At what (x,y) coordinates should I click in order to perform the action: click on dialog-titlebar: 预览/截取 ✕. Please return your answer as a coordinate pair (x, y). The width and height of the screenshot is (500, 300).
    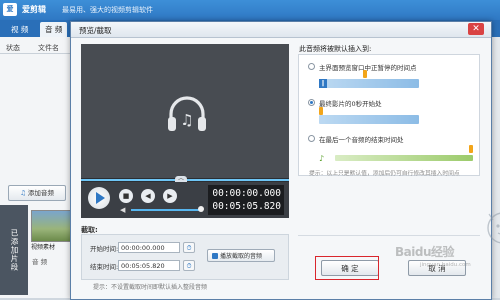
    Looking at the image, I should click on (281, 30).